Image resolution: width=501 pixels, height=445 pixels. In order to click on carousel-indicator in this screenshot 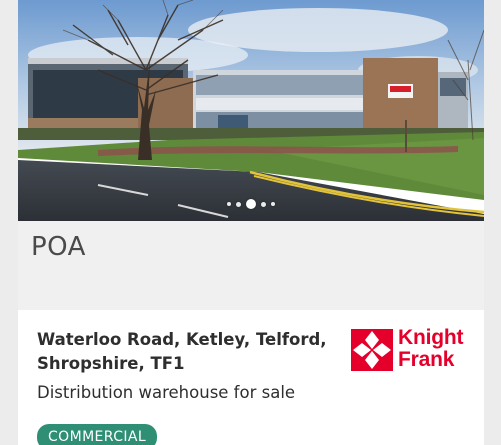, I will do `click(251, 204)`.